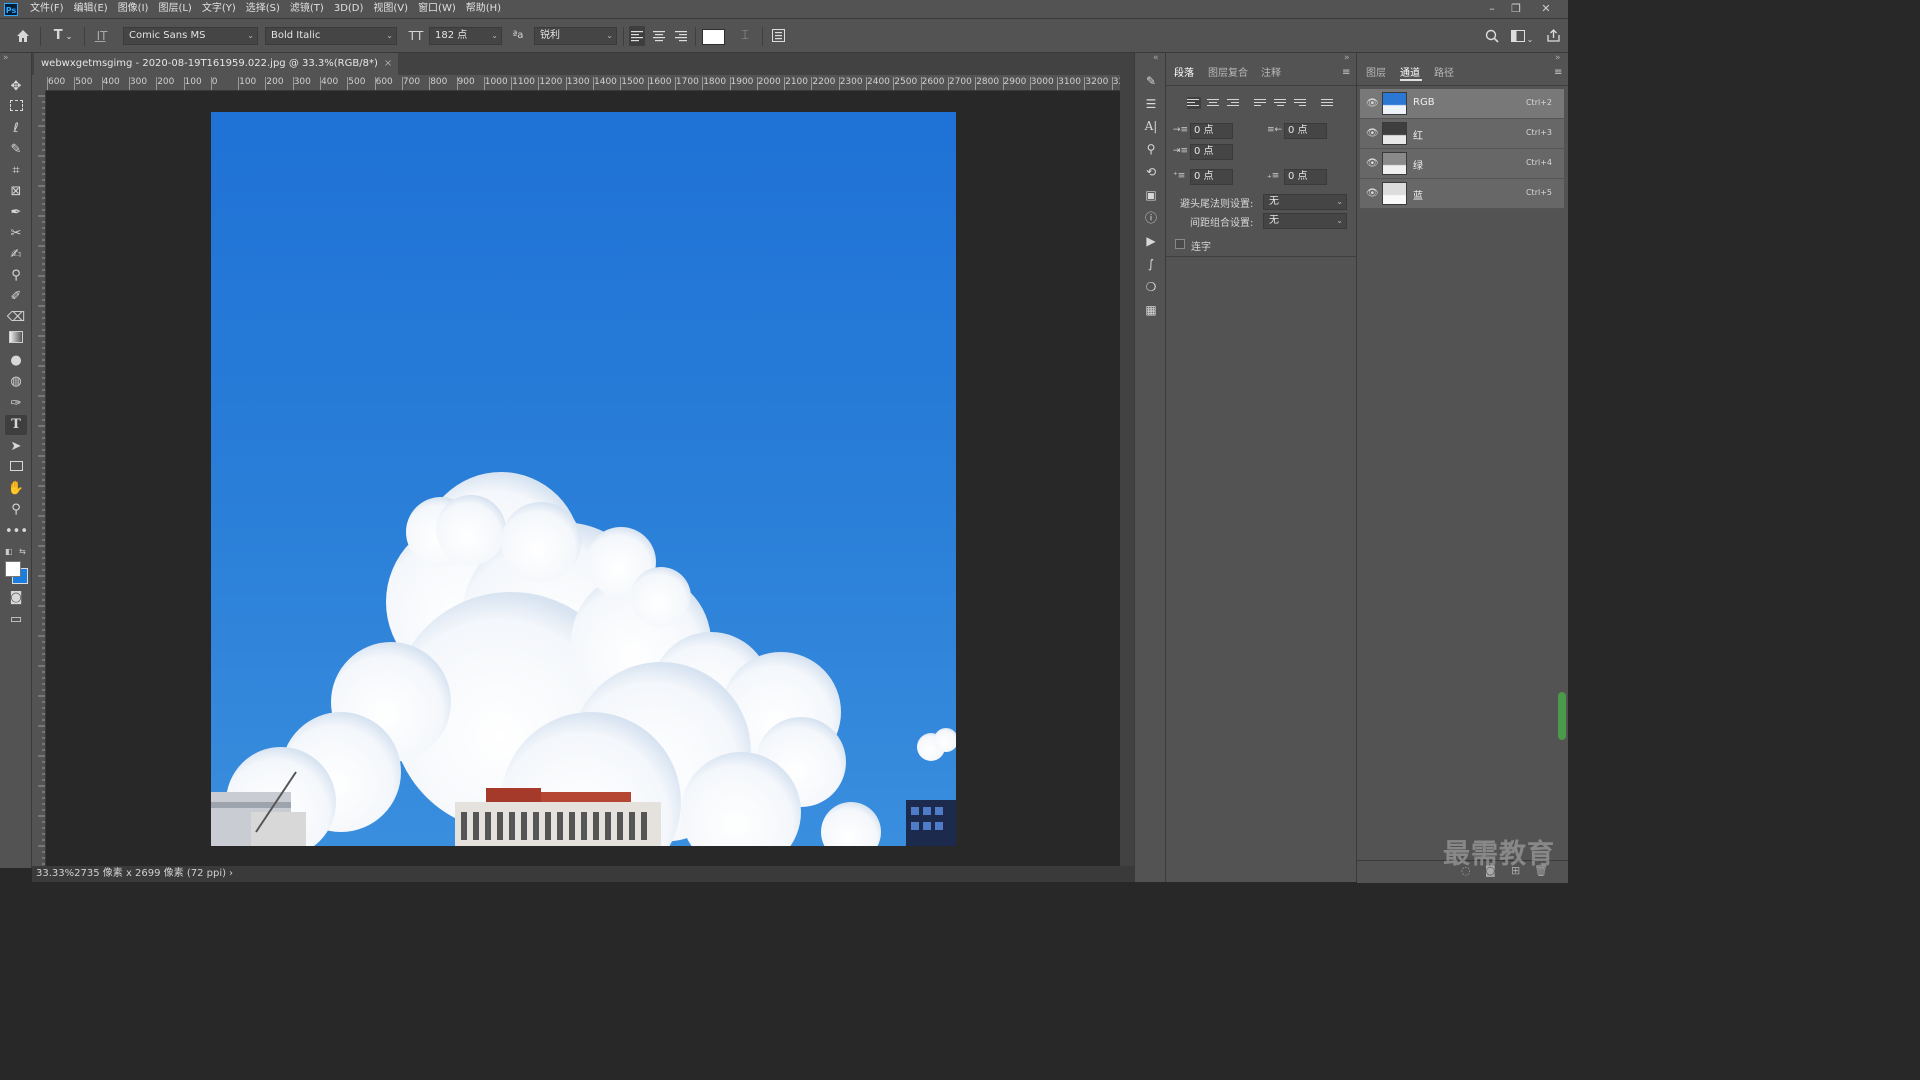  I want to click on workspace-icon: ⌄, so click(1522, 36).